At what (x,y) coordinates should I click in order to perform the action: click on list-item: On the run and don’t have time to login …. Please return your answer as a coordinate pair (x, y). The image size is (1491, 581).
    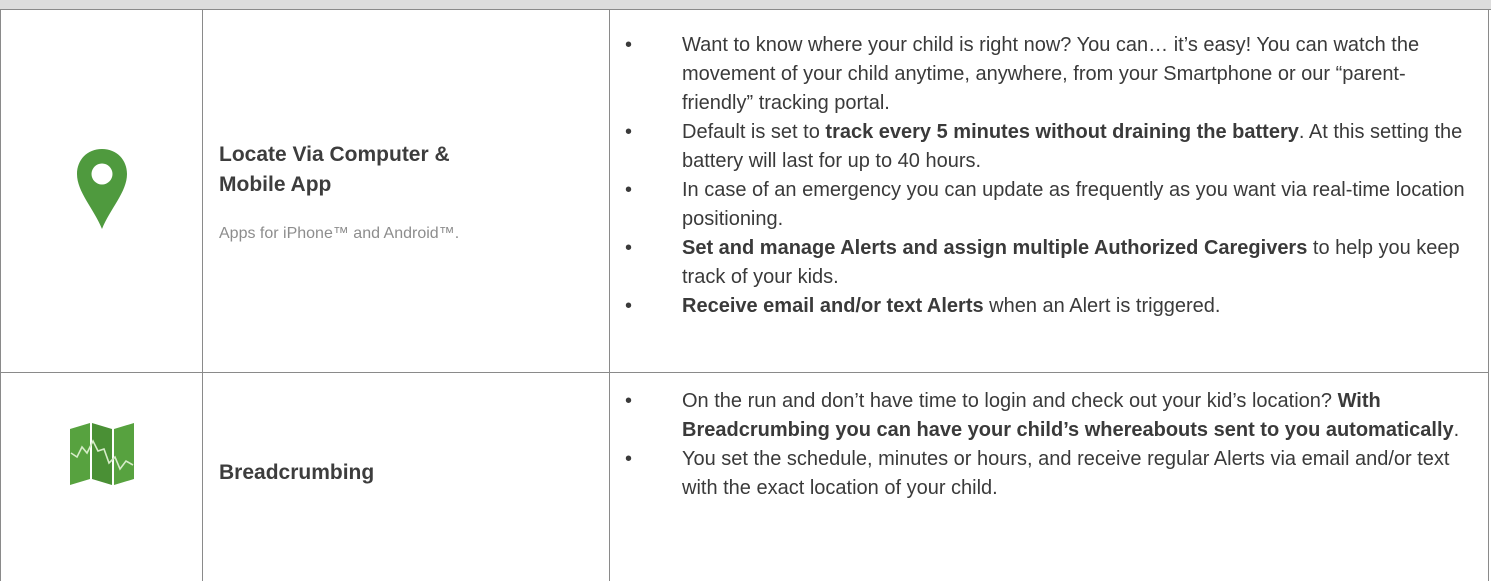
    Looking at the image, I should click on (1044, 416).